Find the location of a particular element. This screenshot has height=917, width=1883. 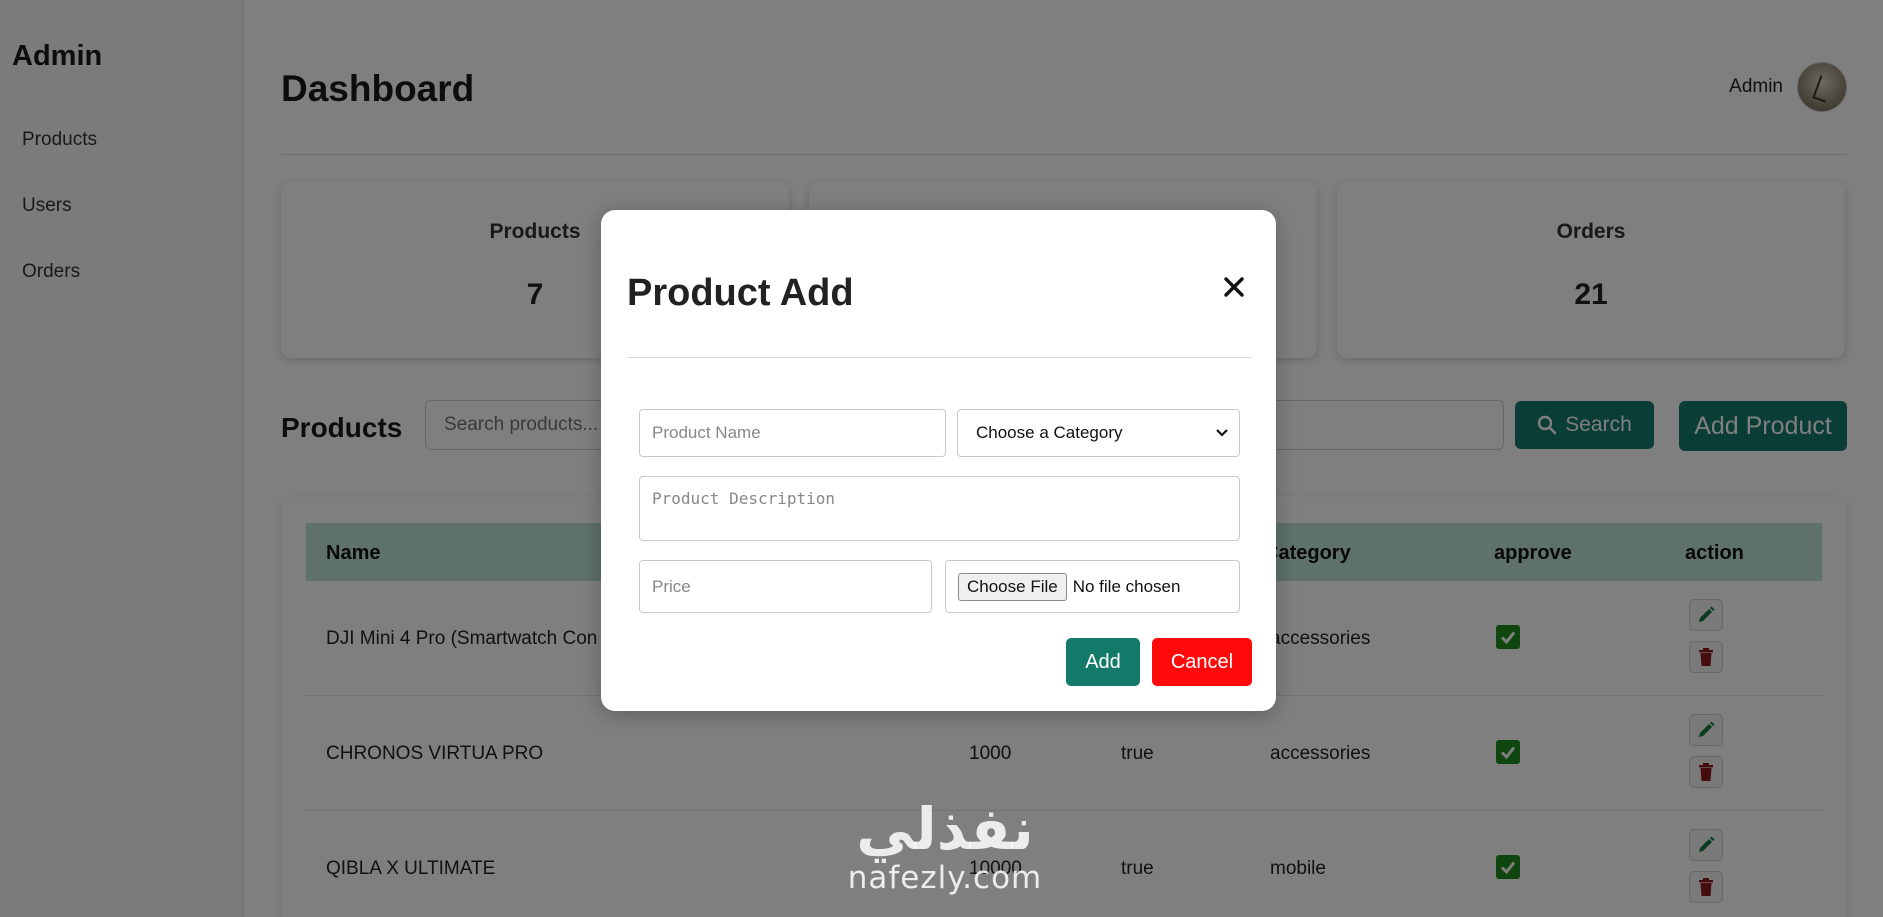

add-button: Add is located at coordinates (1103, 662).